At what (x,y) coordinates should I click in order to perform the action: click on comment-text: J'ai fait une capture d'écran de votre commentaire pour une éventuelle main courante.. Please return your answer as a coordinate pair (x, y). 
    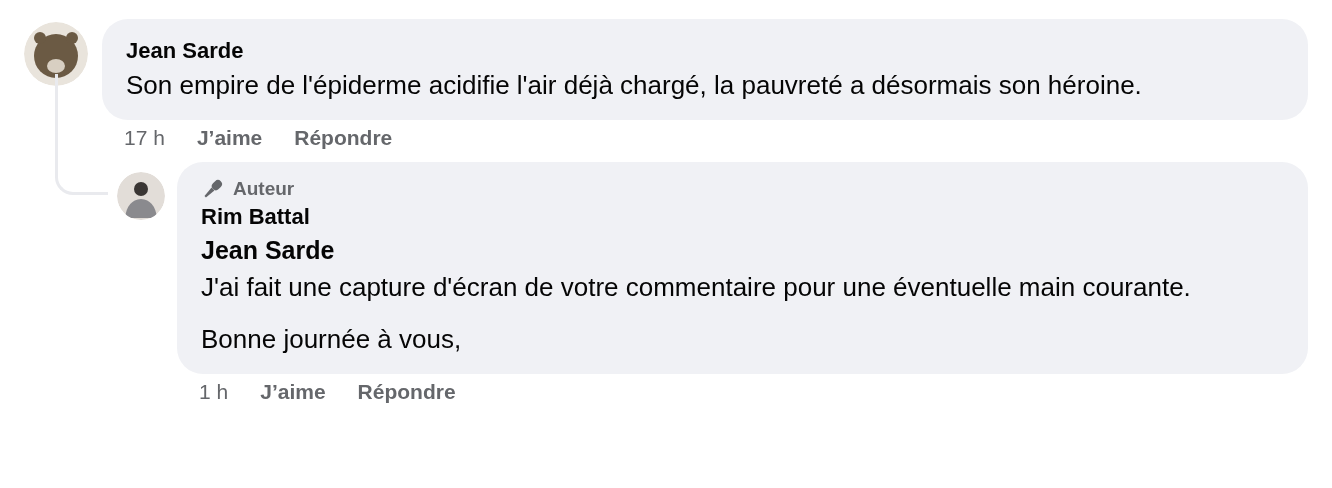
    Looking at the image, I should click on (696, 287).